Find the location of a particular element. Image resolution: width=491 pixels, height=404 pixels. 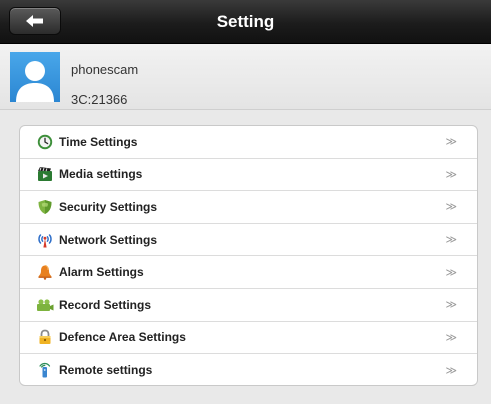

menu-item-network-settings: Network Settings ≫ is located at coordinates (248, 240).